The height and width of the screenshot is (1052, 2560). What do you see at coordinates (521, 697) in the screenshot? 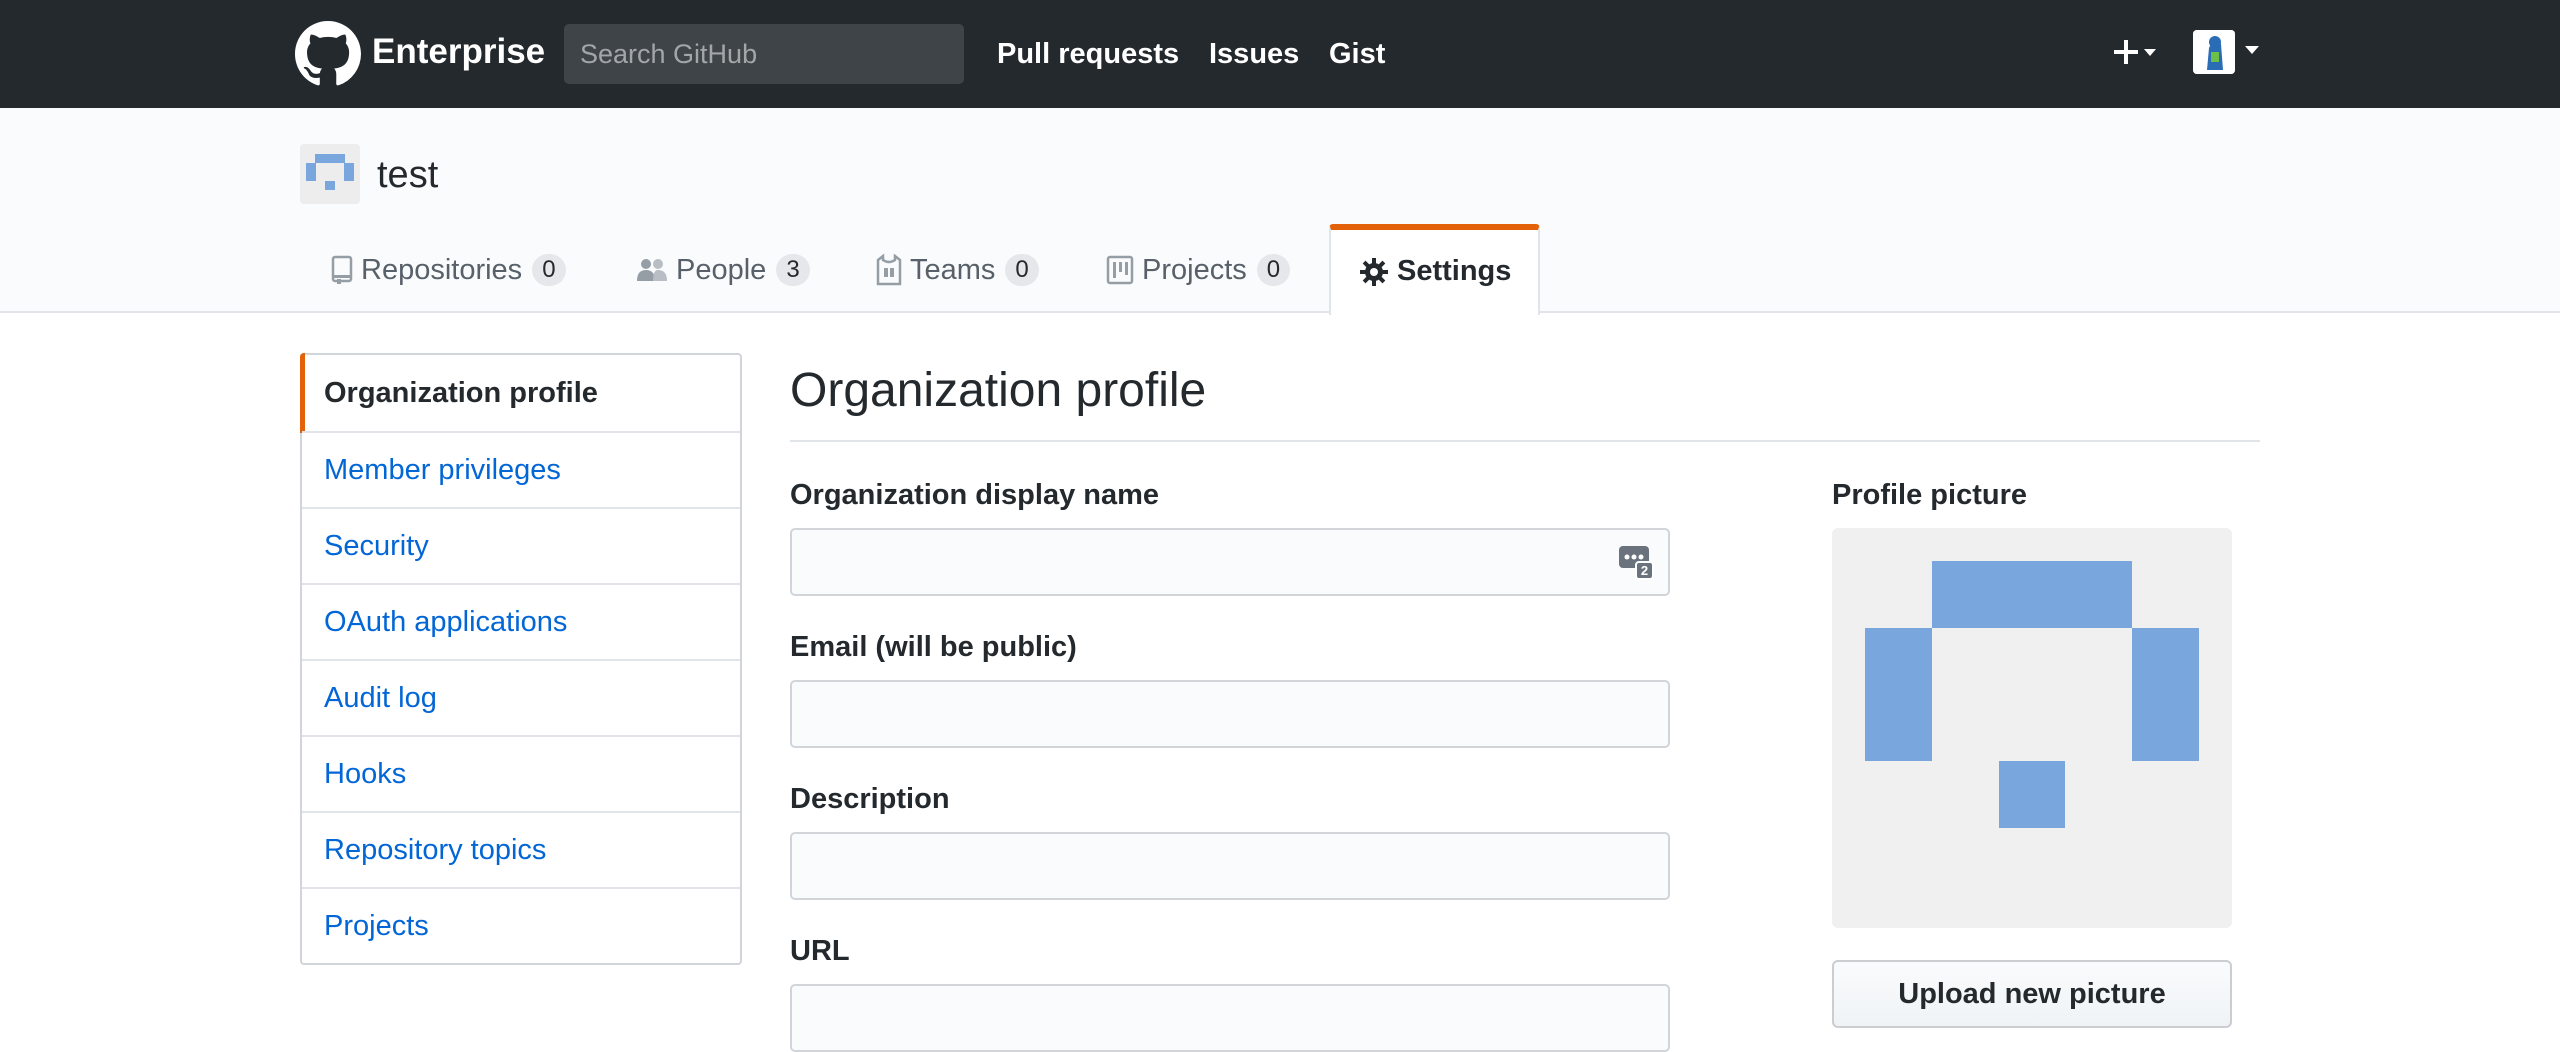
I see `sidebar-item-audit-log: Audit log` at bounding box center [521, 697].